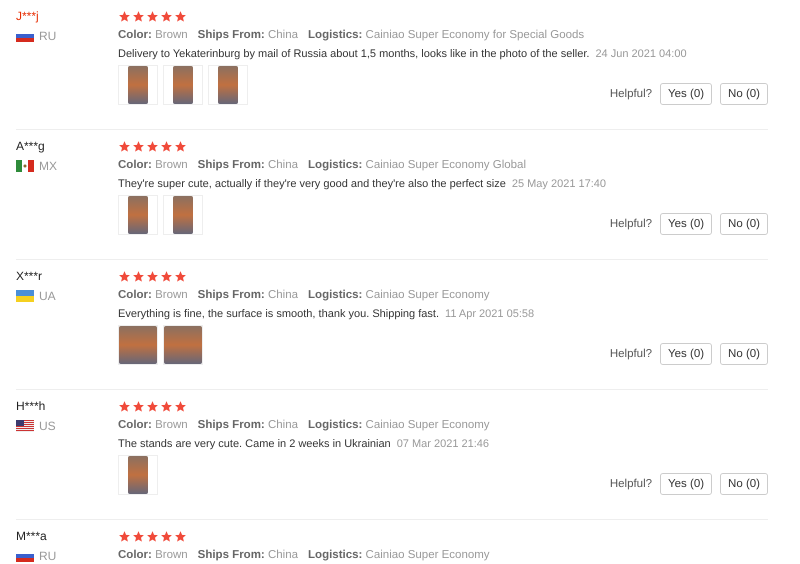  What do you see at coordinates (403, 54) in the screenshot?
I see `review-text: Delivery to Yekaterinburg by mail of Russia about 1,5 months, looks like in the photo of the seller. 24 Jun 2021 04:00` at bounding box center [403, 54].